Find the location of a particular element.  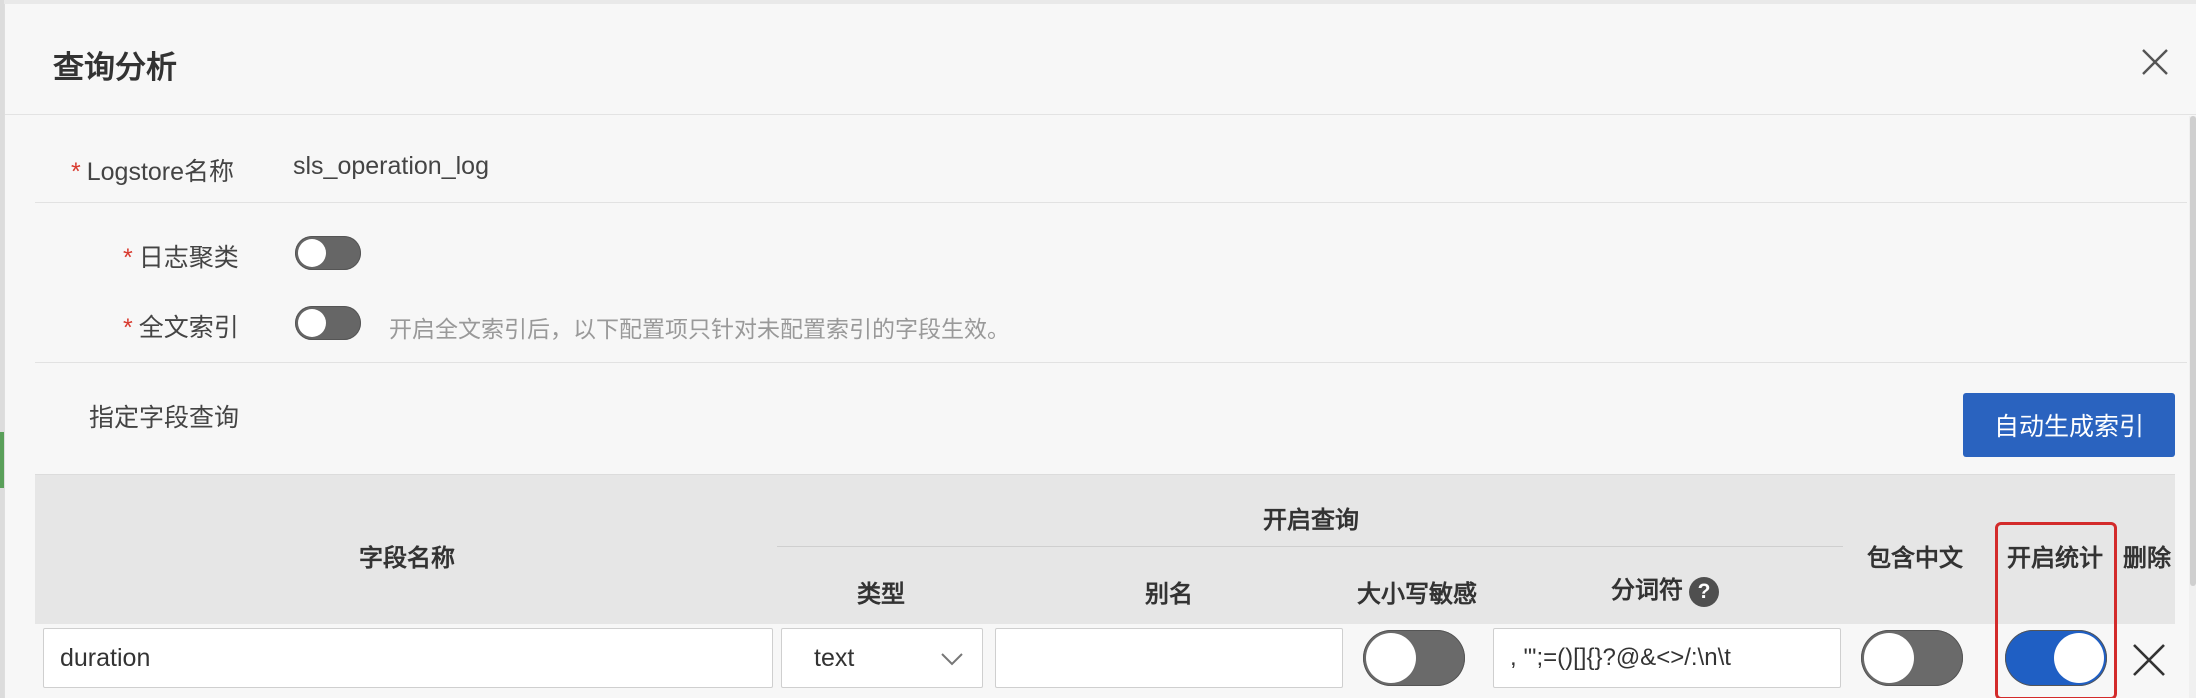

logstore-name-value: sls_operation_log is located at coordinates (391, 166).